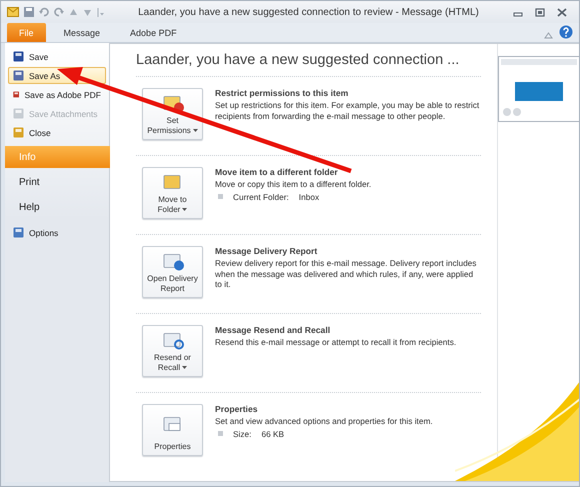 This screenshot has height=487, width=580. Describe the element at coordinates (308, 12) in the screenshot. I see `window-title: Laander, you have a new suggested connection to review - Message (HTML)` at that location.